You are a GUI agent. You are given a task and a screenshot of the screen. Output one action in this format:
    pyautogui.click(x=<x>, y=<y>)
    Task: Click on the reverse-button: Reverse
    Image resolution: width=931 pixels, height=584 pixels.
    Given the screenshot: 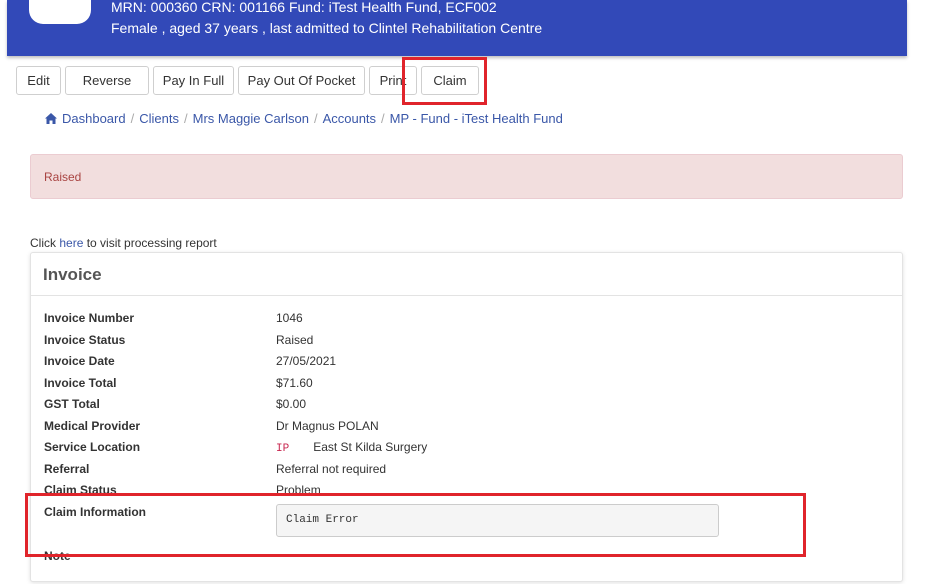 What is the action you would take?
    pyautogui.click(x=107, y=80)
    